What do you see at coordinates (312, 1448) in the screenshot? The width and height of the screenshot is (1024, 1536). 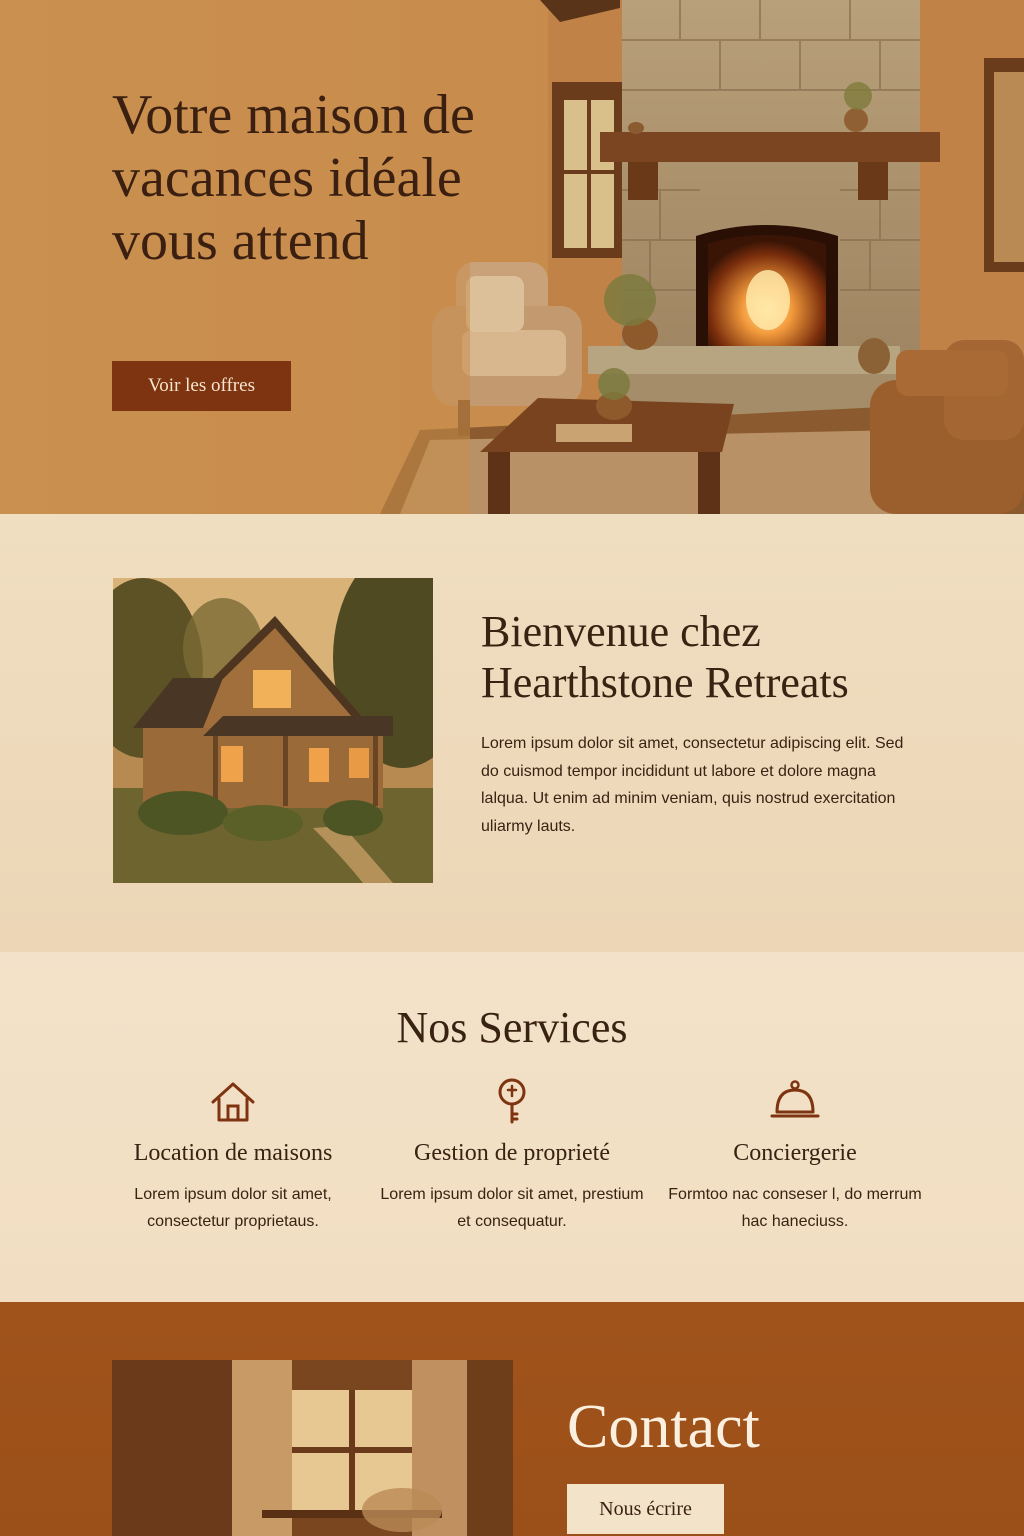 I see `window-curtains-image` at bounding box center [312, 1448].